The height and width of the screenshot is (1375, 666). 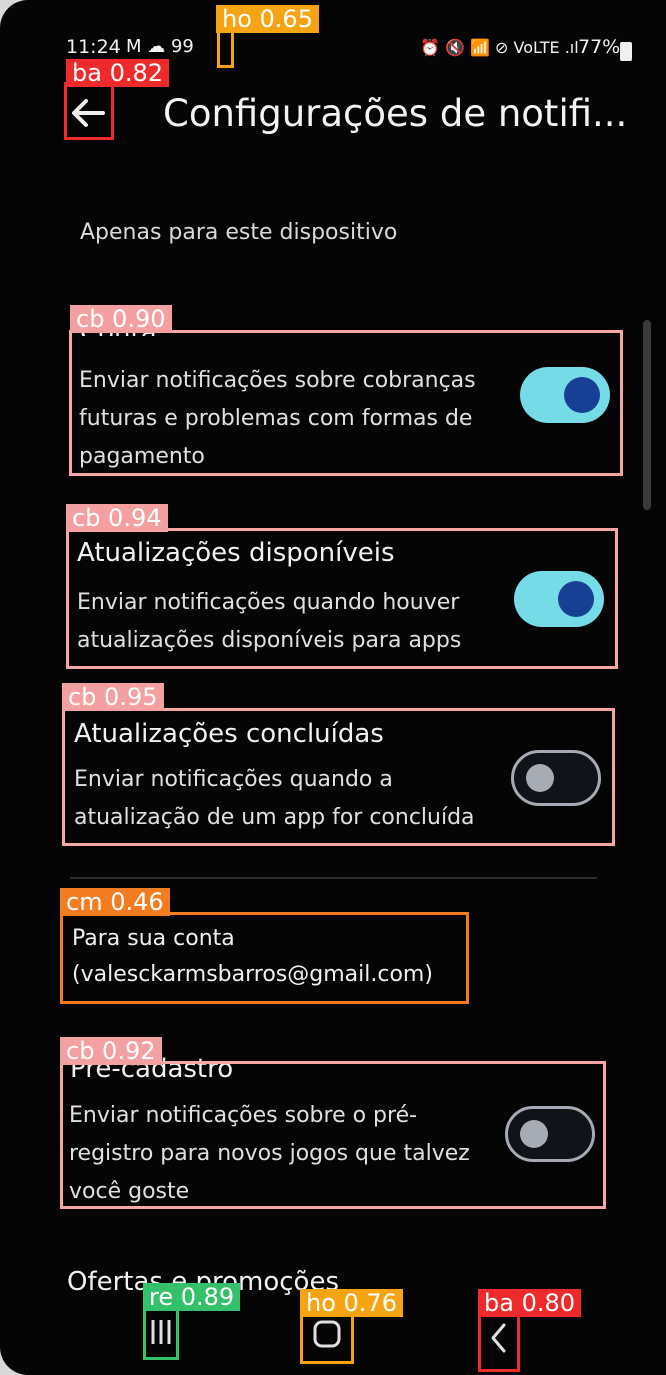 I want to click on battery-level: 77%, so click(x=599, y=47).